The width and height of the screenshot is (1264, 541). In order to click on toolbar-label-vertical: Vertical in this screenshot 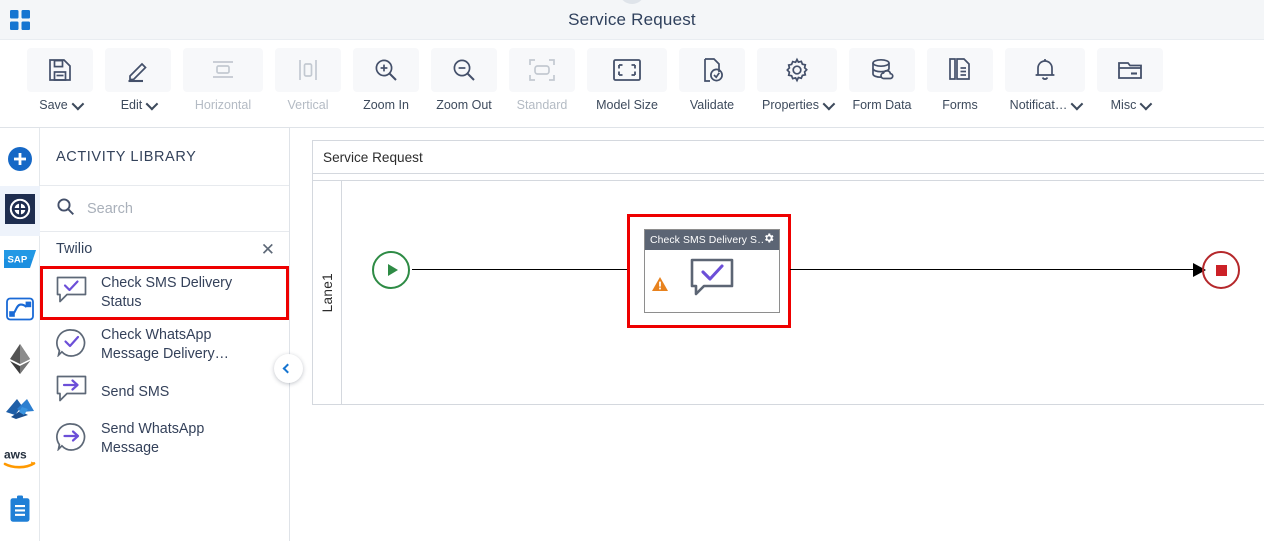, I will do `click(308, 105)`.